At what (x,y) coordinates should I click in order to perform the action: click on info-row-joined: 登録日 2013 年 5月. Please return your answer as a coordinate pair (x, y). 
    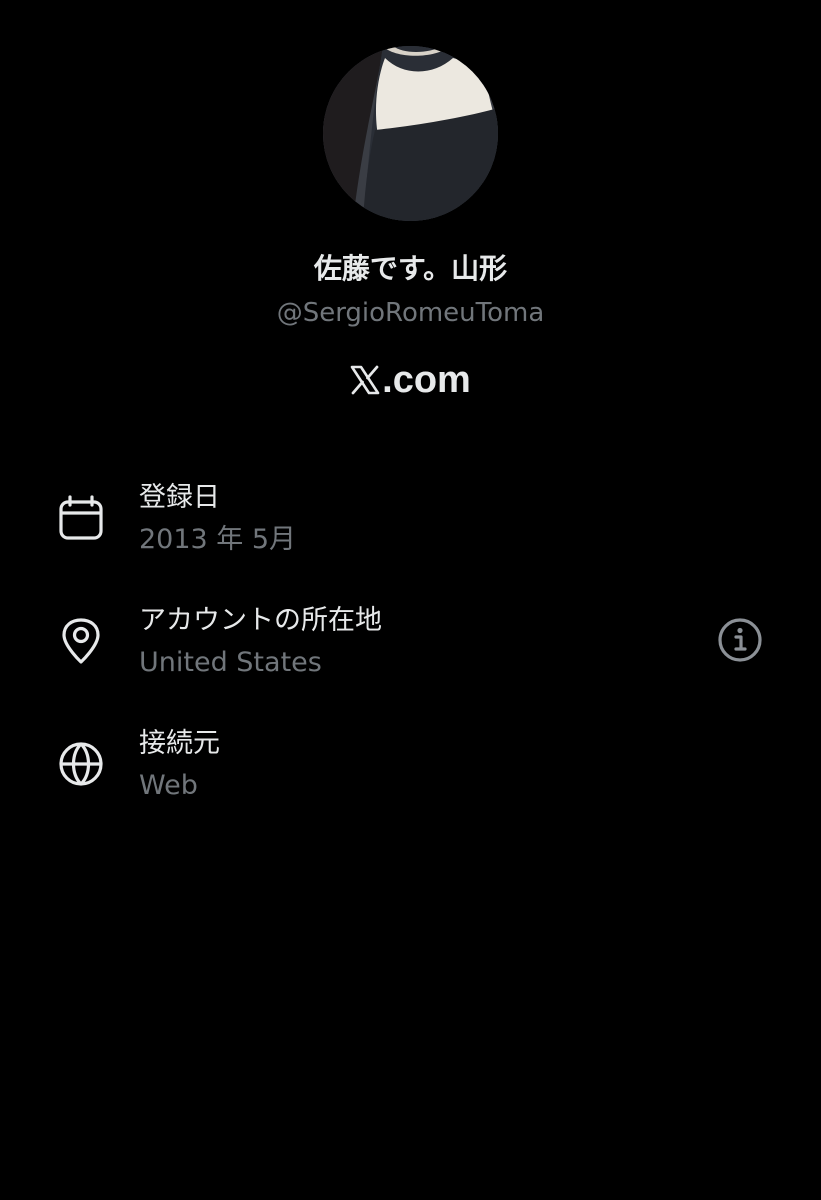
    Looking at the image, I should click on (410, 531).